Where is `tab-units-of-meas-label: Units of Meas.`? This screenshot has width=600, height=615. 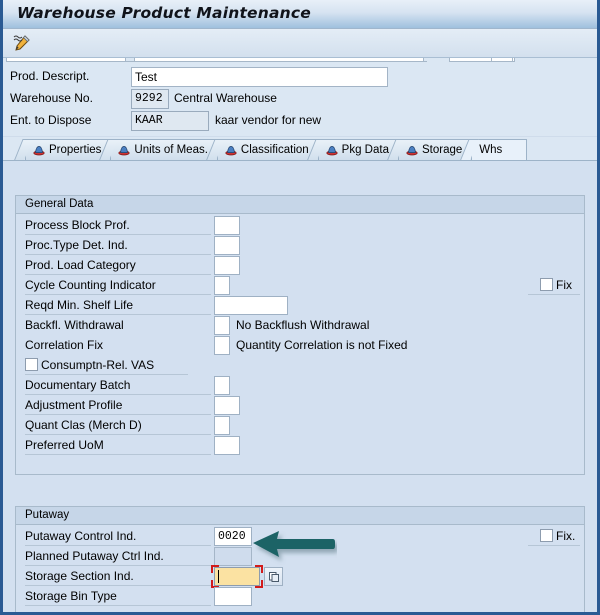 tab-units-of-meas-label: Units of Meas. is located at coordinates (171, 150).